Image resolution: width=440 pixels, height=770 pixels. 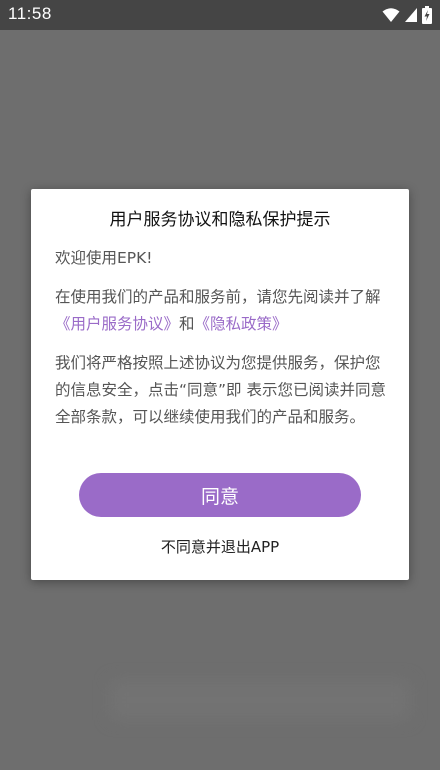 I want to click on user-agreement-link: 《用户服务协议》, so click(x=117, y=324).